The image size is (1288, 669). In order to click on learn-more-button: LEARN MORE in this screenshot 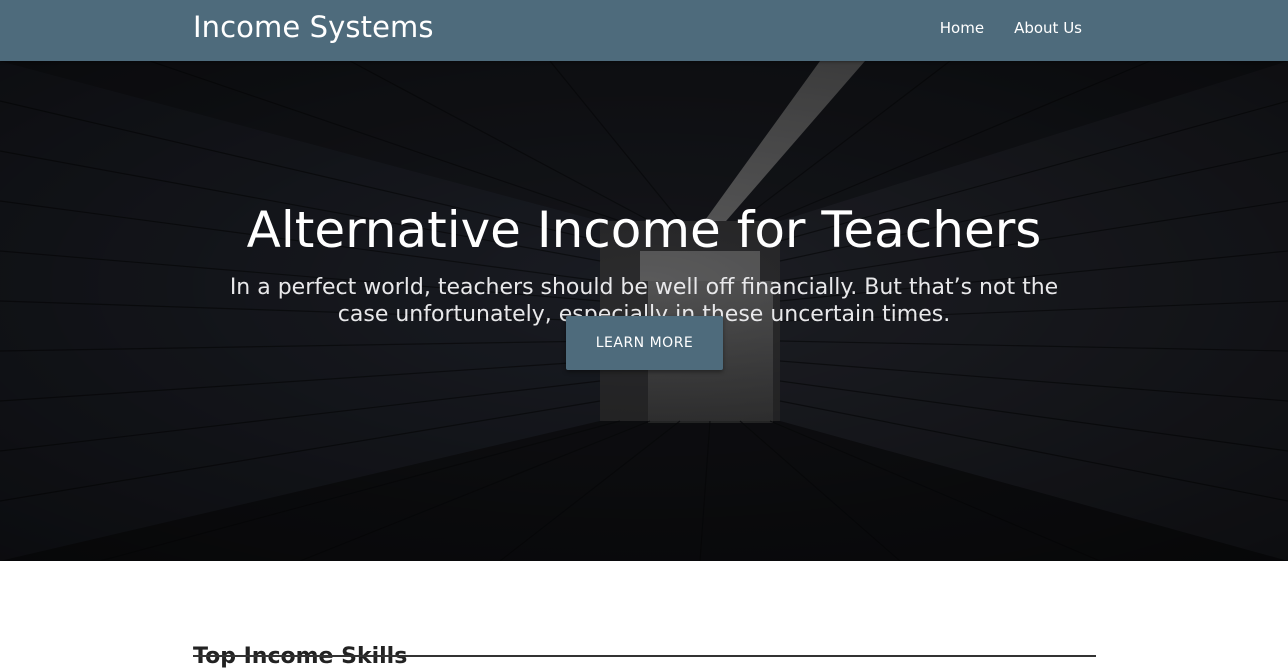, I will do `click(644, 343)`.